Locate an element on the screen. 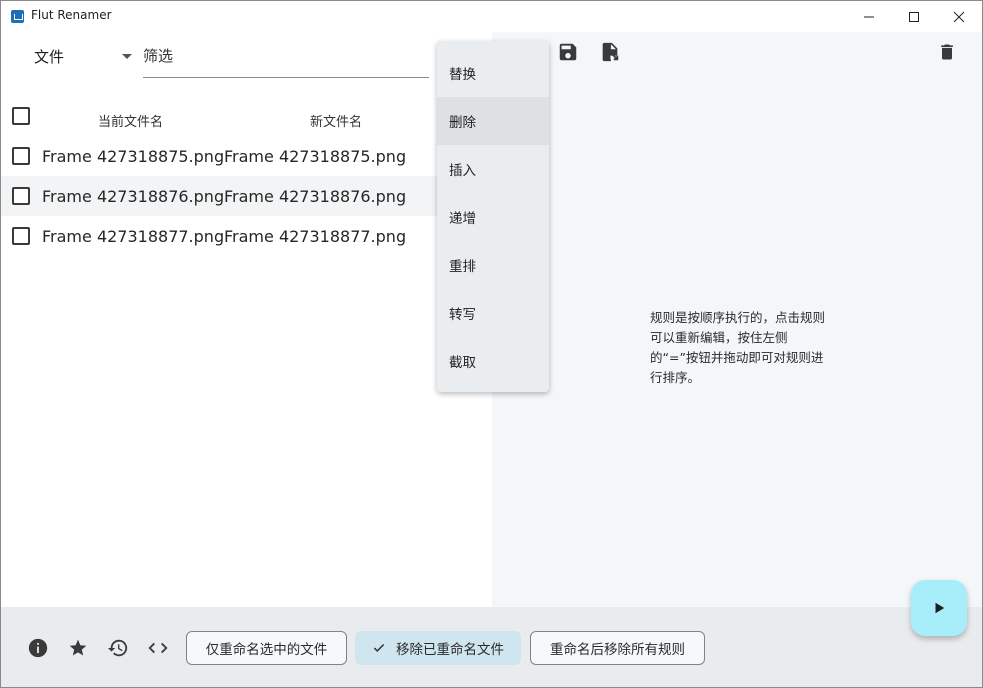 The image size is (983, 688). trash-icon is located at coordinates (947, 52).